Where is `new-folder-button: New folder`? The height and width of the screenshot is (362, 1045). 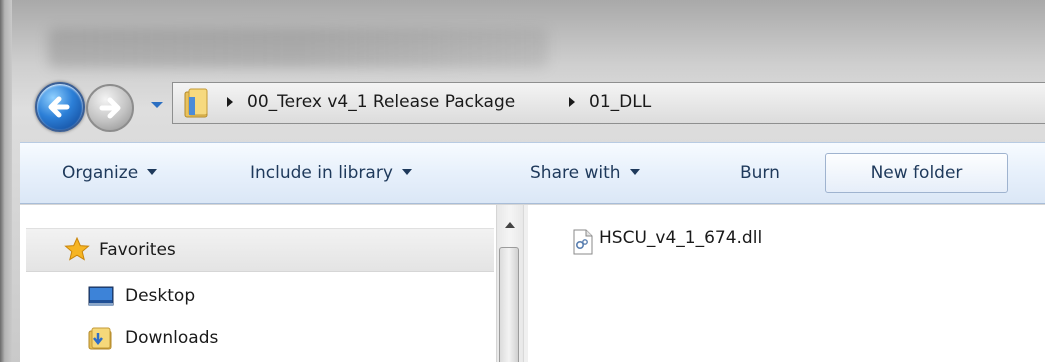
new-folder-button: New folder is located at coordinates (916, 173).